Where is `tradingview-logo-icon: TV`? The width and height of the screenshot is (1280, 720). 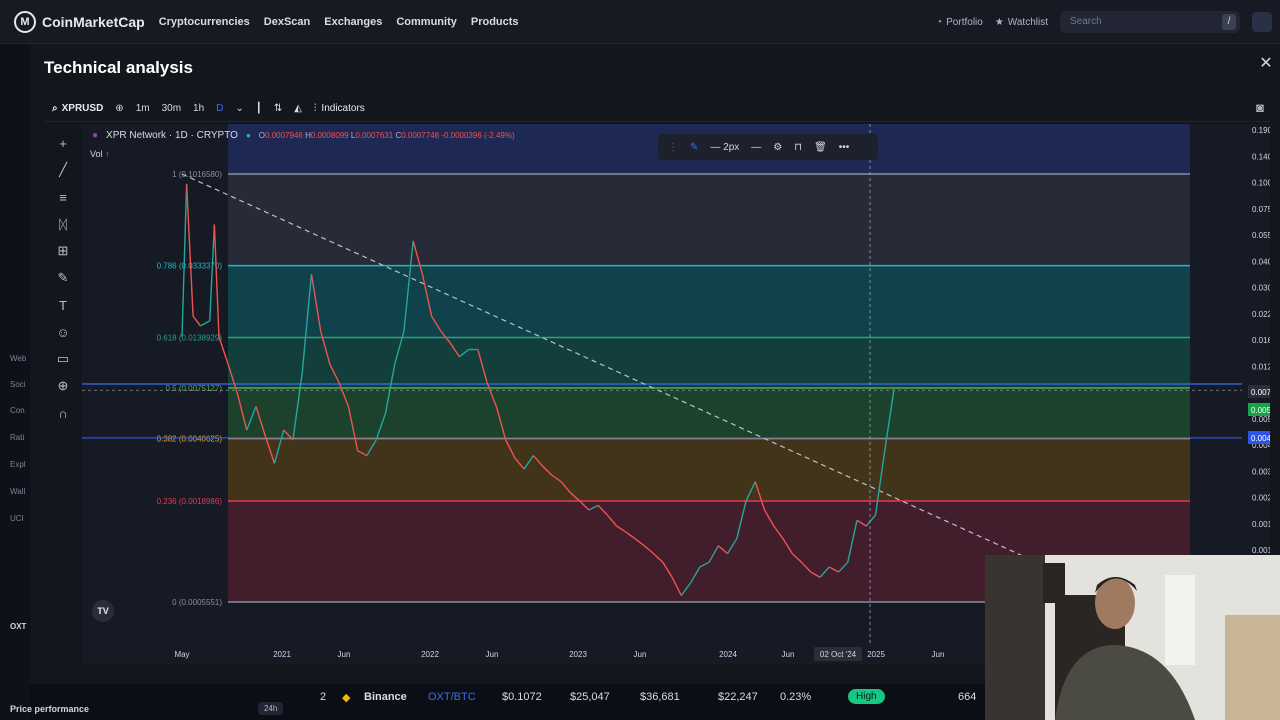 tradingview-logo-icon: TV is located at coordinates (103, 611).